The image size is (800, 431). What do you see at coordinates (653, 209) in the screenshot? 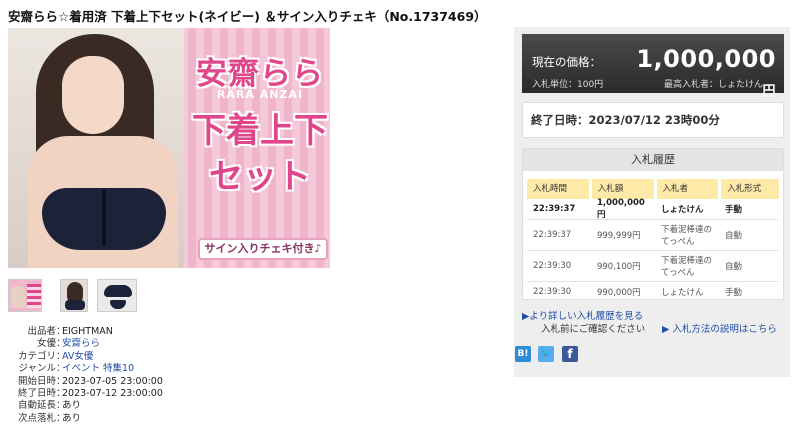
I see `table-row: 22:39:37 1,000,000円 しょたけん 手動` at bounding box center [653, 209].